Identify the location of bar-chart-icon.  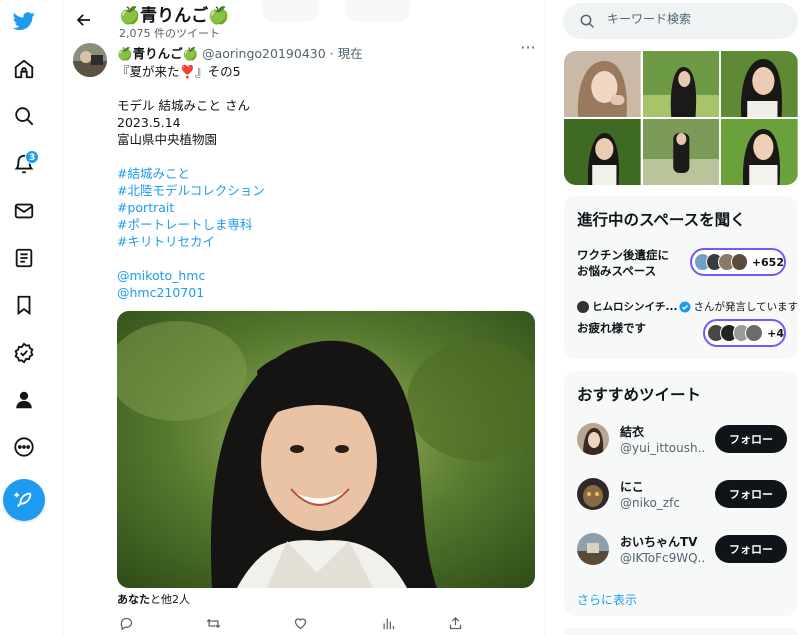
(388, 623).